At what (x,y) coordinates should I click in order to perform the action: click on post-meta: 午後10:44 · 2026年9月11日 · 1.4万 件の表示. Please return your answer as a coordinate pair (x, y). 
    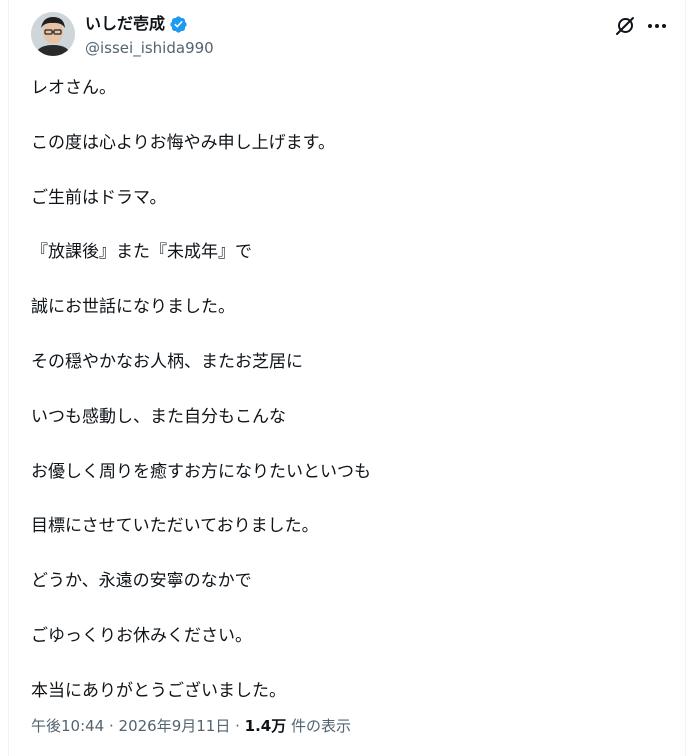
    Looking at the image, I should click on (191, 726).